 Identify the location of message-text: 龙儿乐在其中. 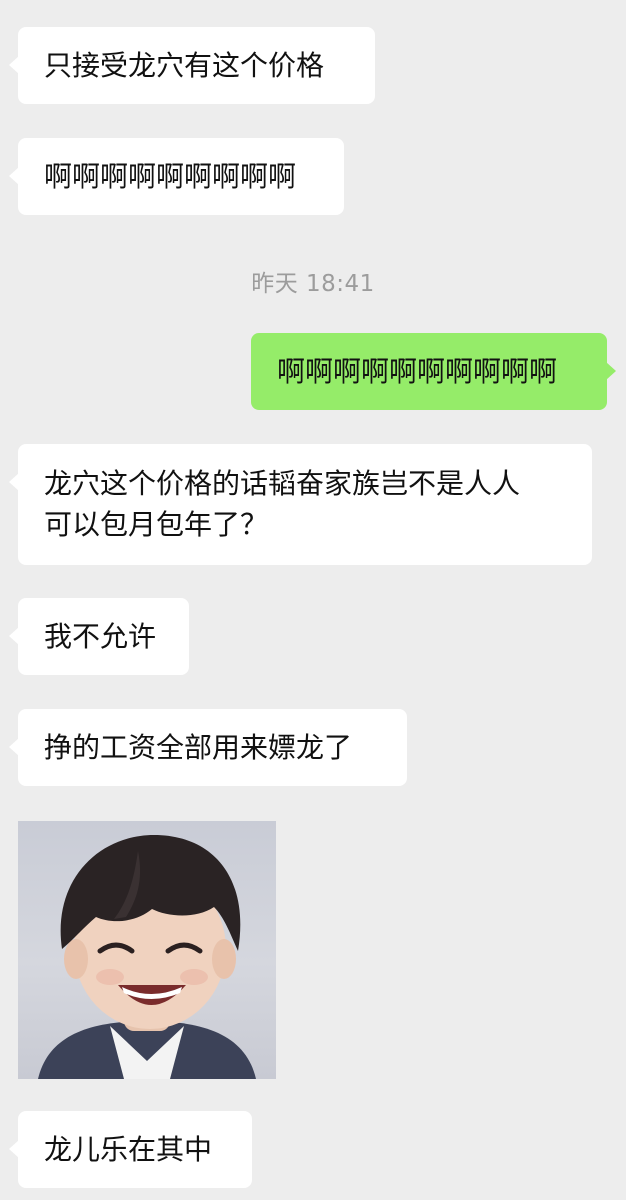
(128, 1149).